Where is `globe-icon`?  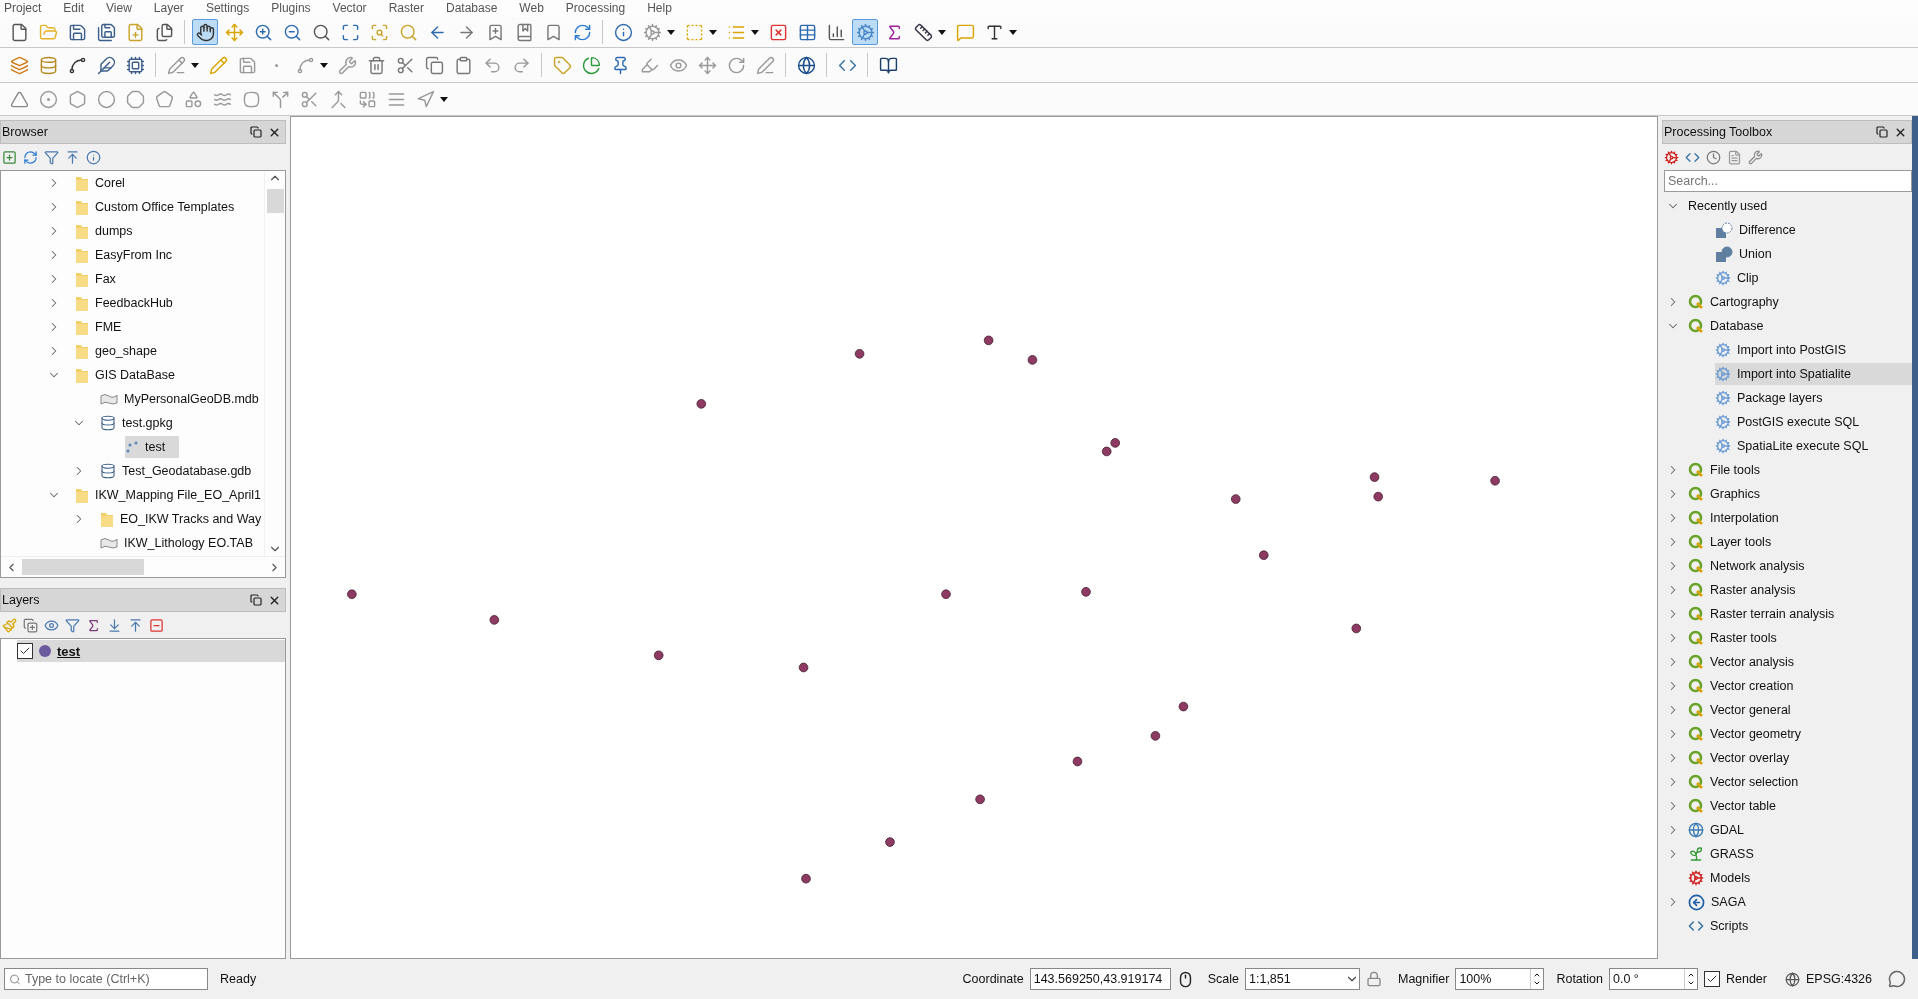
globe-icon is located at coordinates (1792, 979).